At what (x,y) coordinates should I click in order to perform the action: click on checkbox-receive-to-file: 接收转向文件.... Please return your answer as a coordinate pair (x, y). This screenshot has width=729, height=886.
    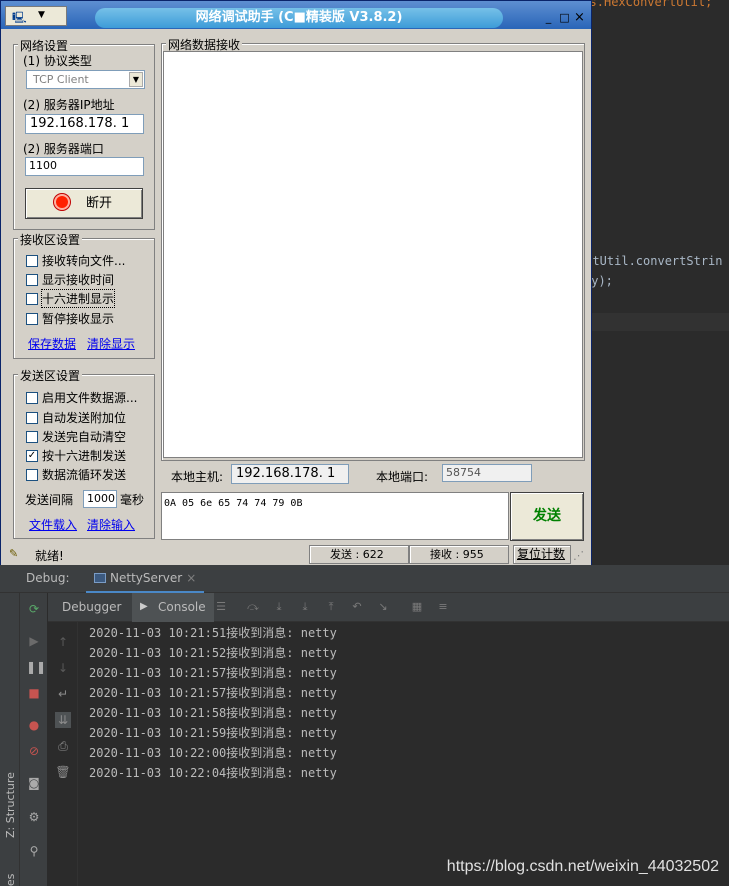
    Looking at the image, I should click on (75, 260).